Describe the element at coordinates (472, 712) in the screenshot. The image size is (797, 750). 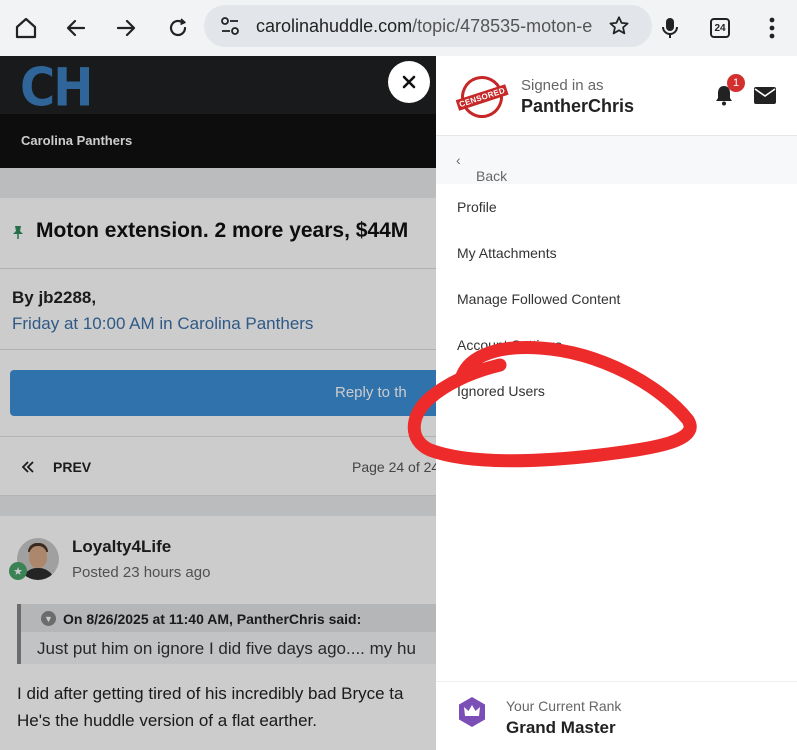
I see `crown-rank-icon` at that location.